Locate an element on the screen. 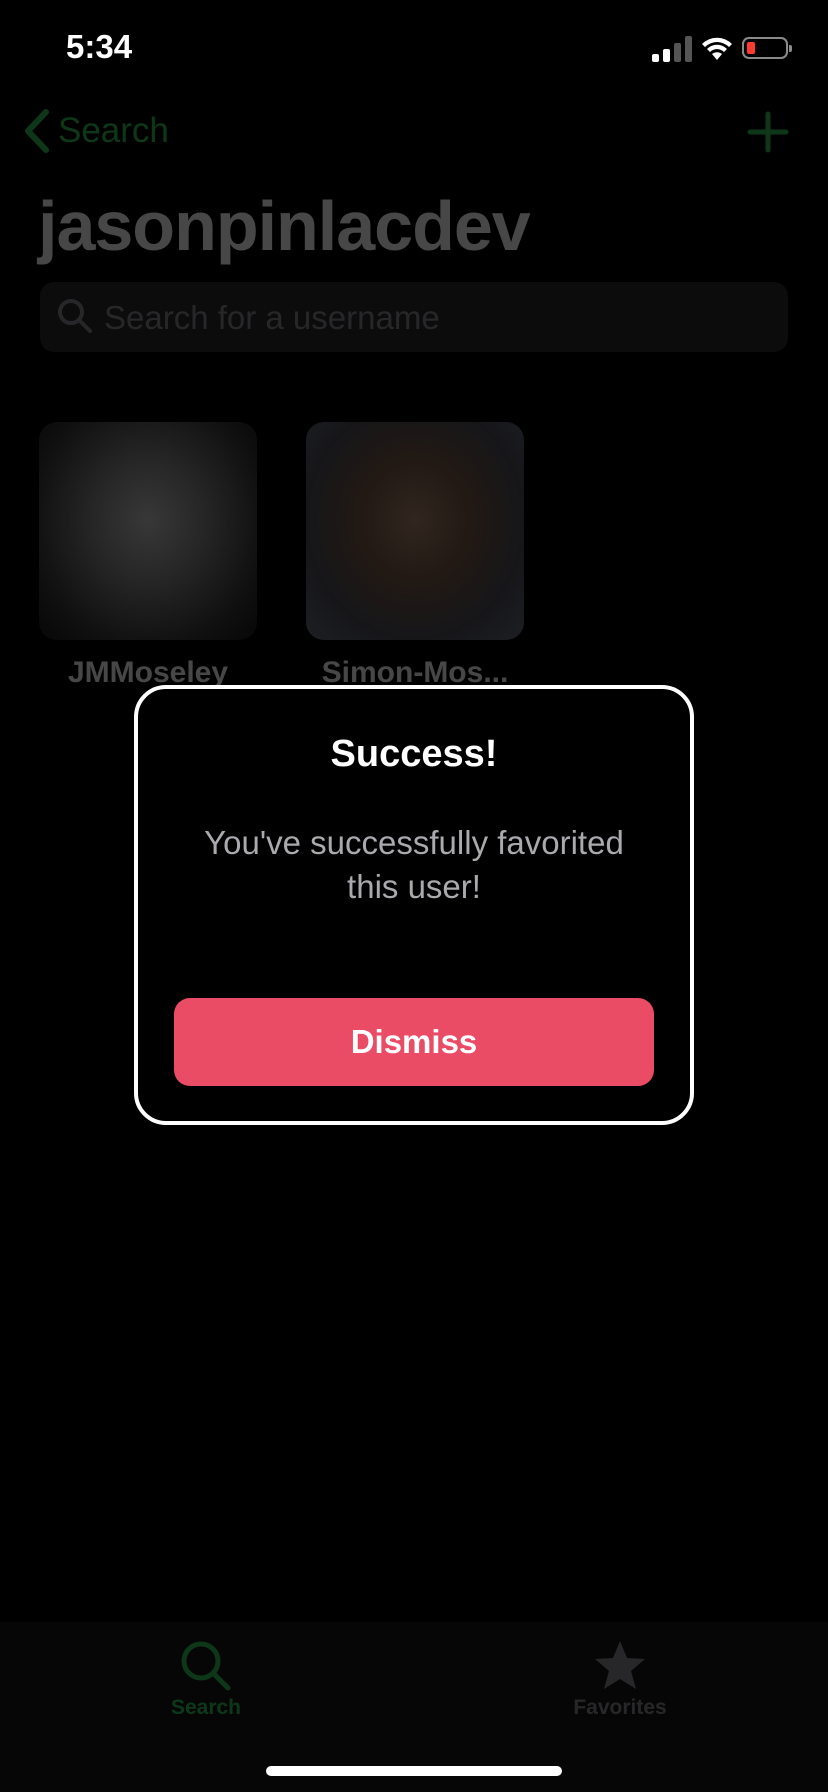  tab-search-label: Search is located at coordinates (206, 1707).